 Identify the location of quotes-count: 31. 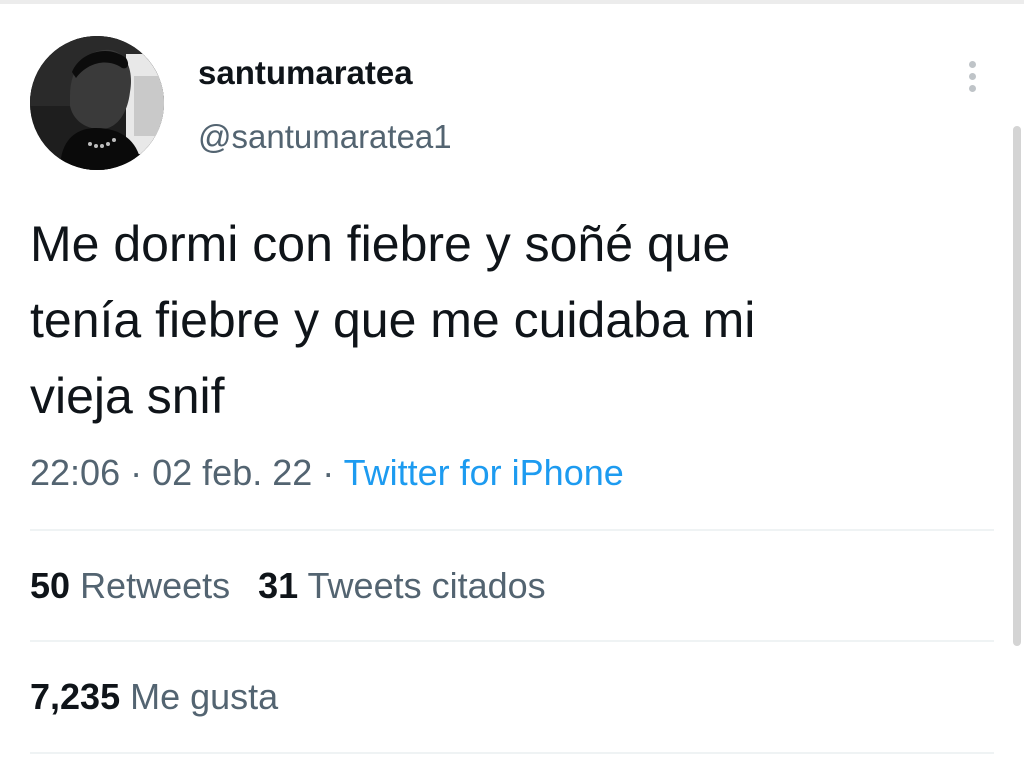
(278, 585).